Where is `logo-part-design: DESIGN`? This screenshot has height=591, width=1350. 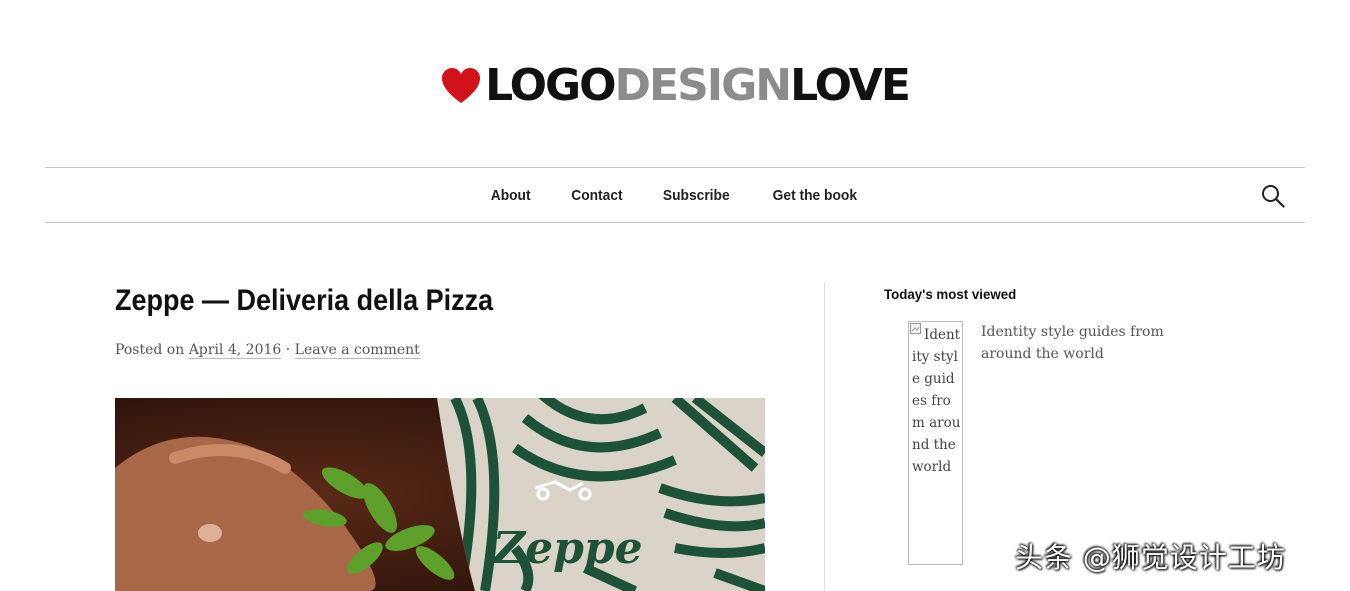 logo-part-design: DESIGN is located at coordinates (703, 85).